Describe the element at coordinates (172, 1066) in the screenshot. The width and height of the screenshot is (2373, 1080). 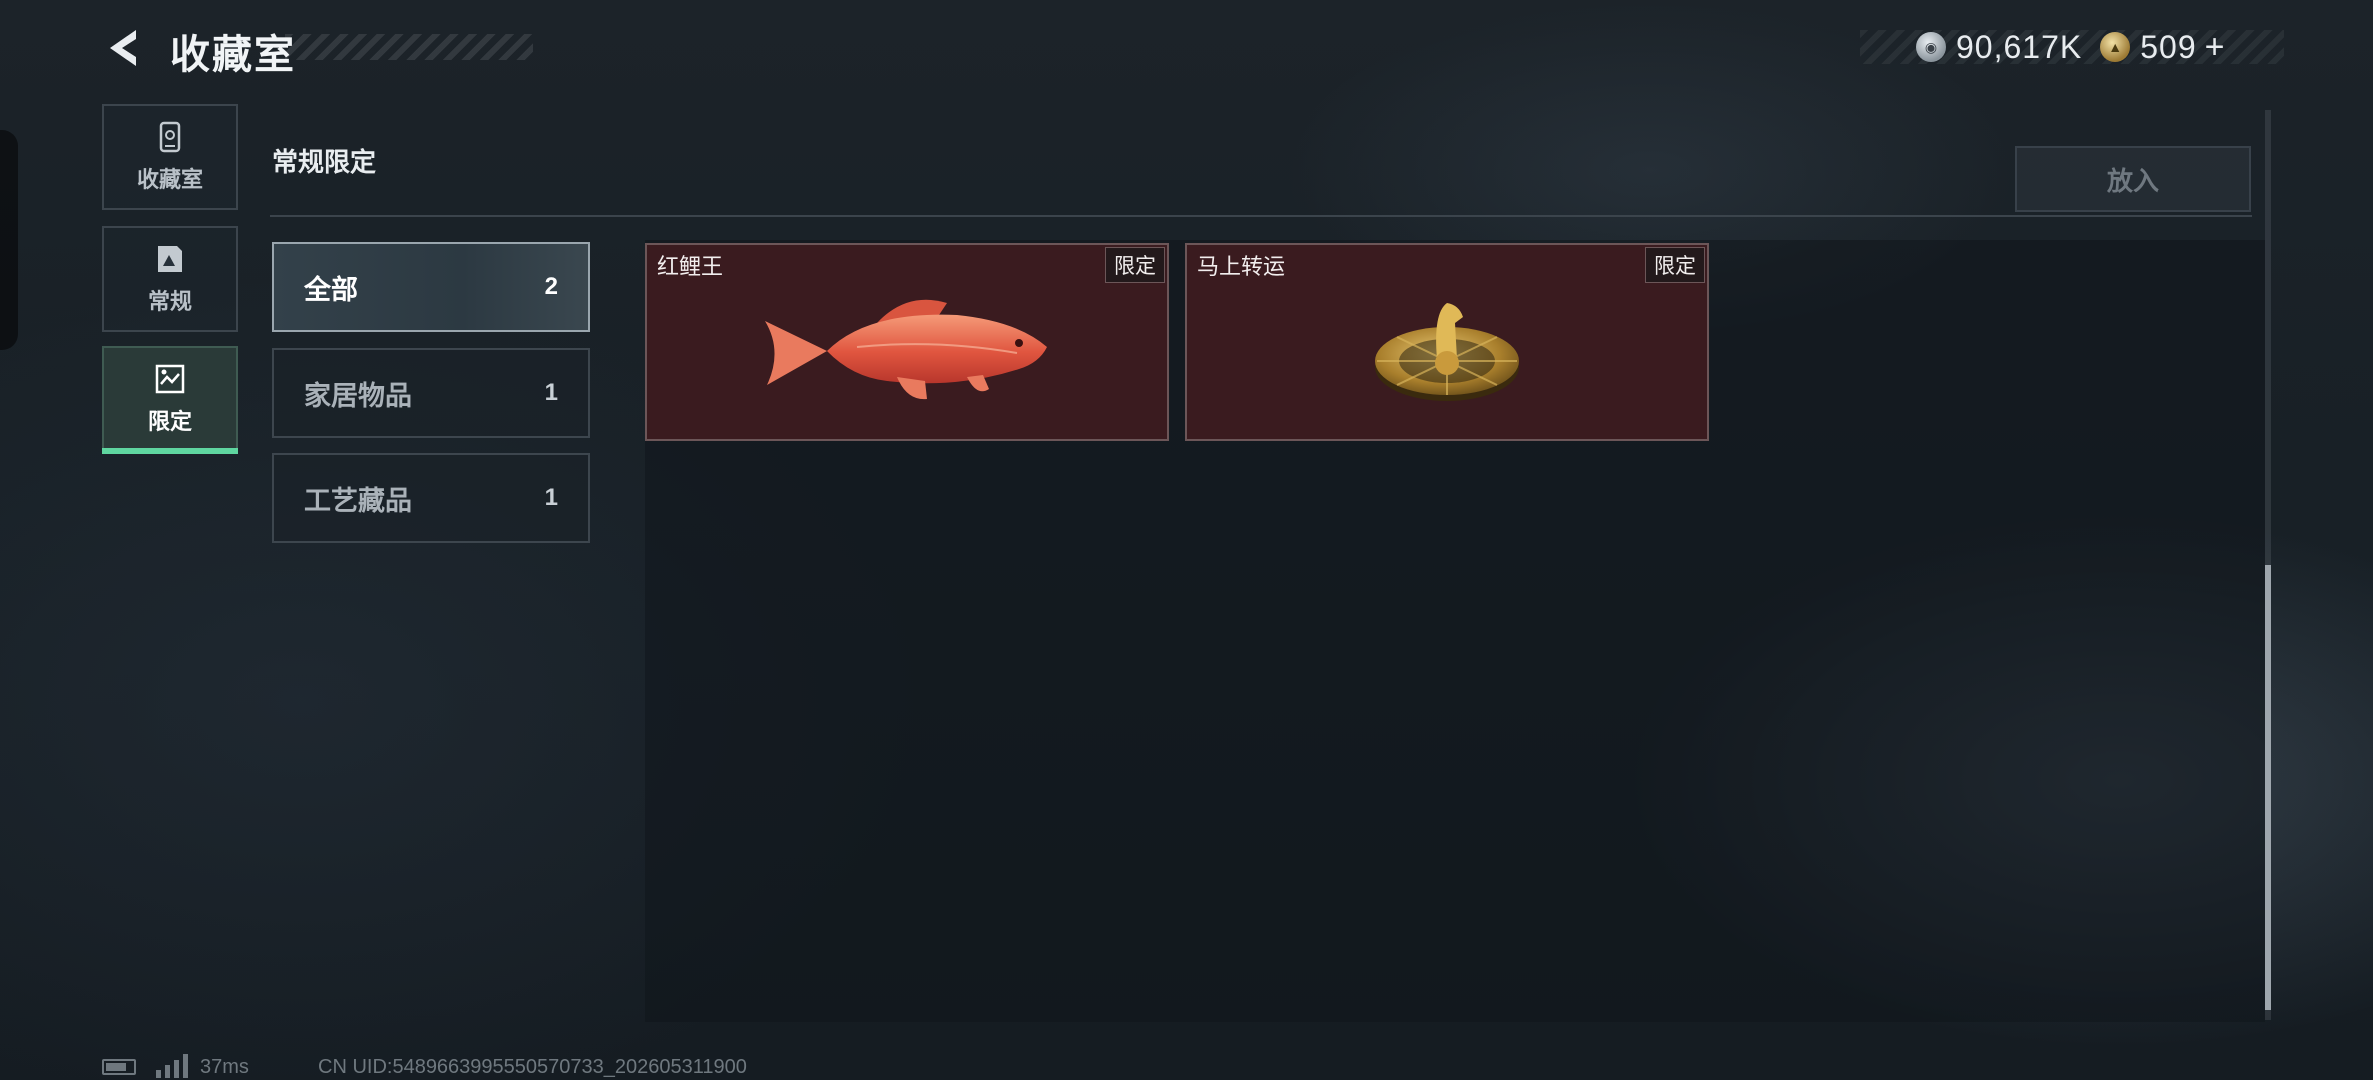
I see `signal-icon` at that location.